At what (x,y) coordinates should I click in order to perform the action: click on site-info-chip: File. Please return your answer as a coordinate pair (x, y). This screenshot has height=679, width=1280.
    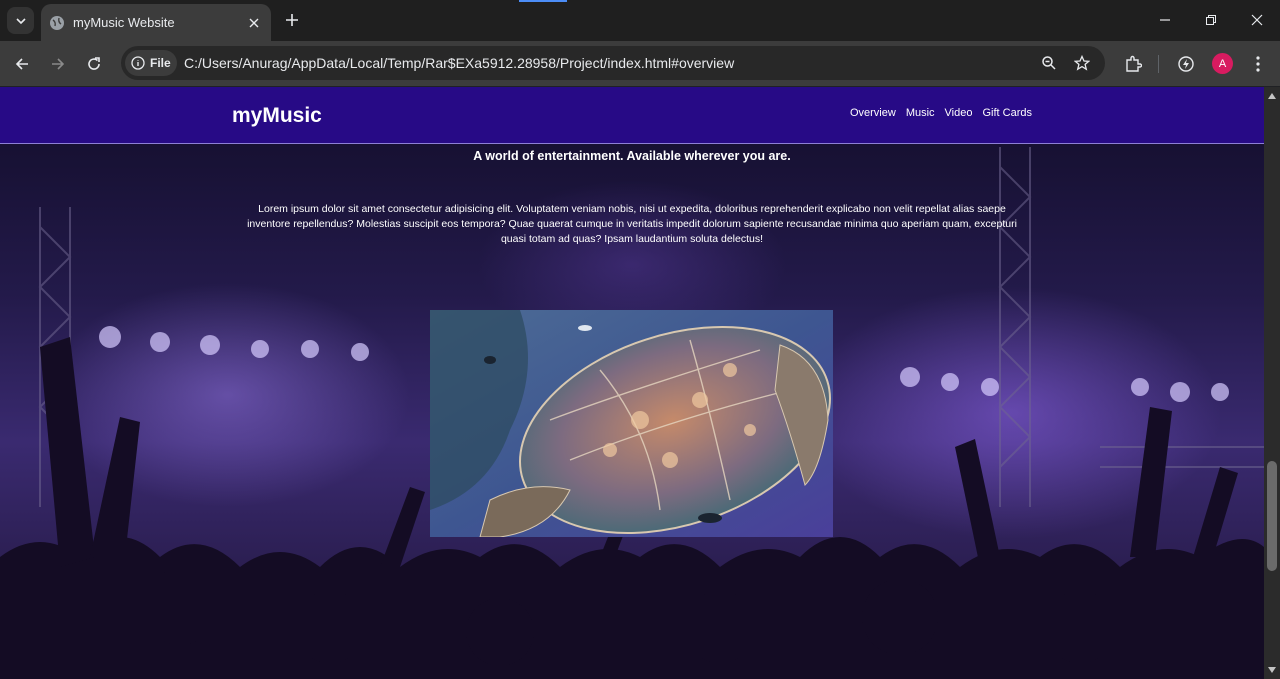
    Looking at the image, I should click on (151, 63).